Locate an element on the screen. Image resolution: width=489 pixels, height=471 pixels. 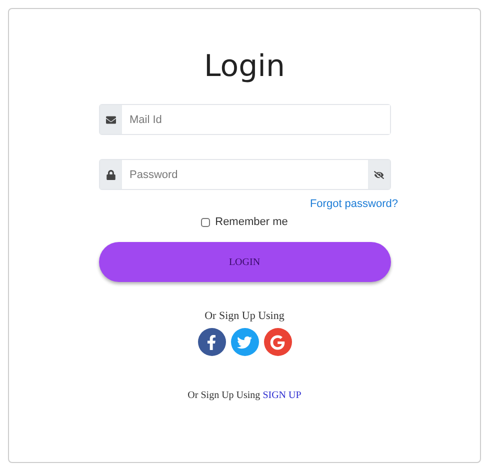
google-logo is located at coordinates (277, 342).